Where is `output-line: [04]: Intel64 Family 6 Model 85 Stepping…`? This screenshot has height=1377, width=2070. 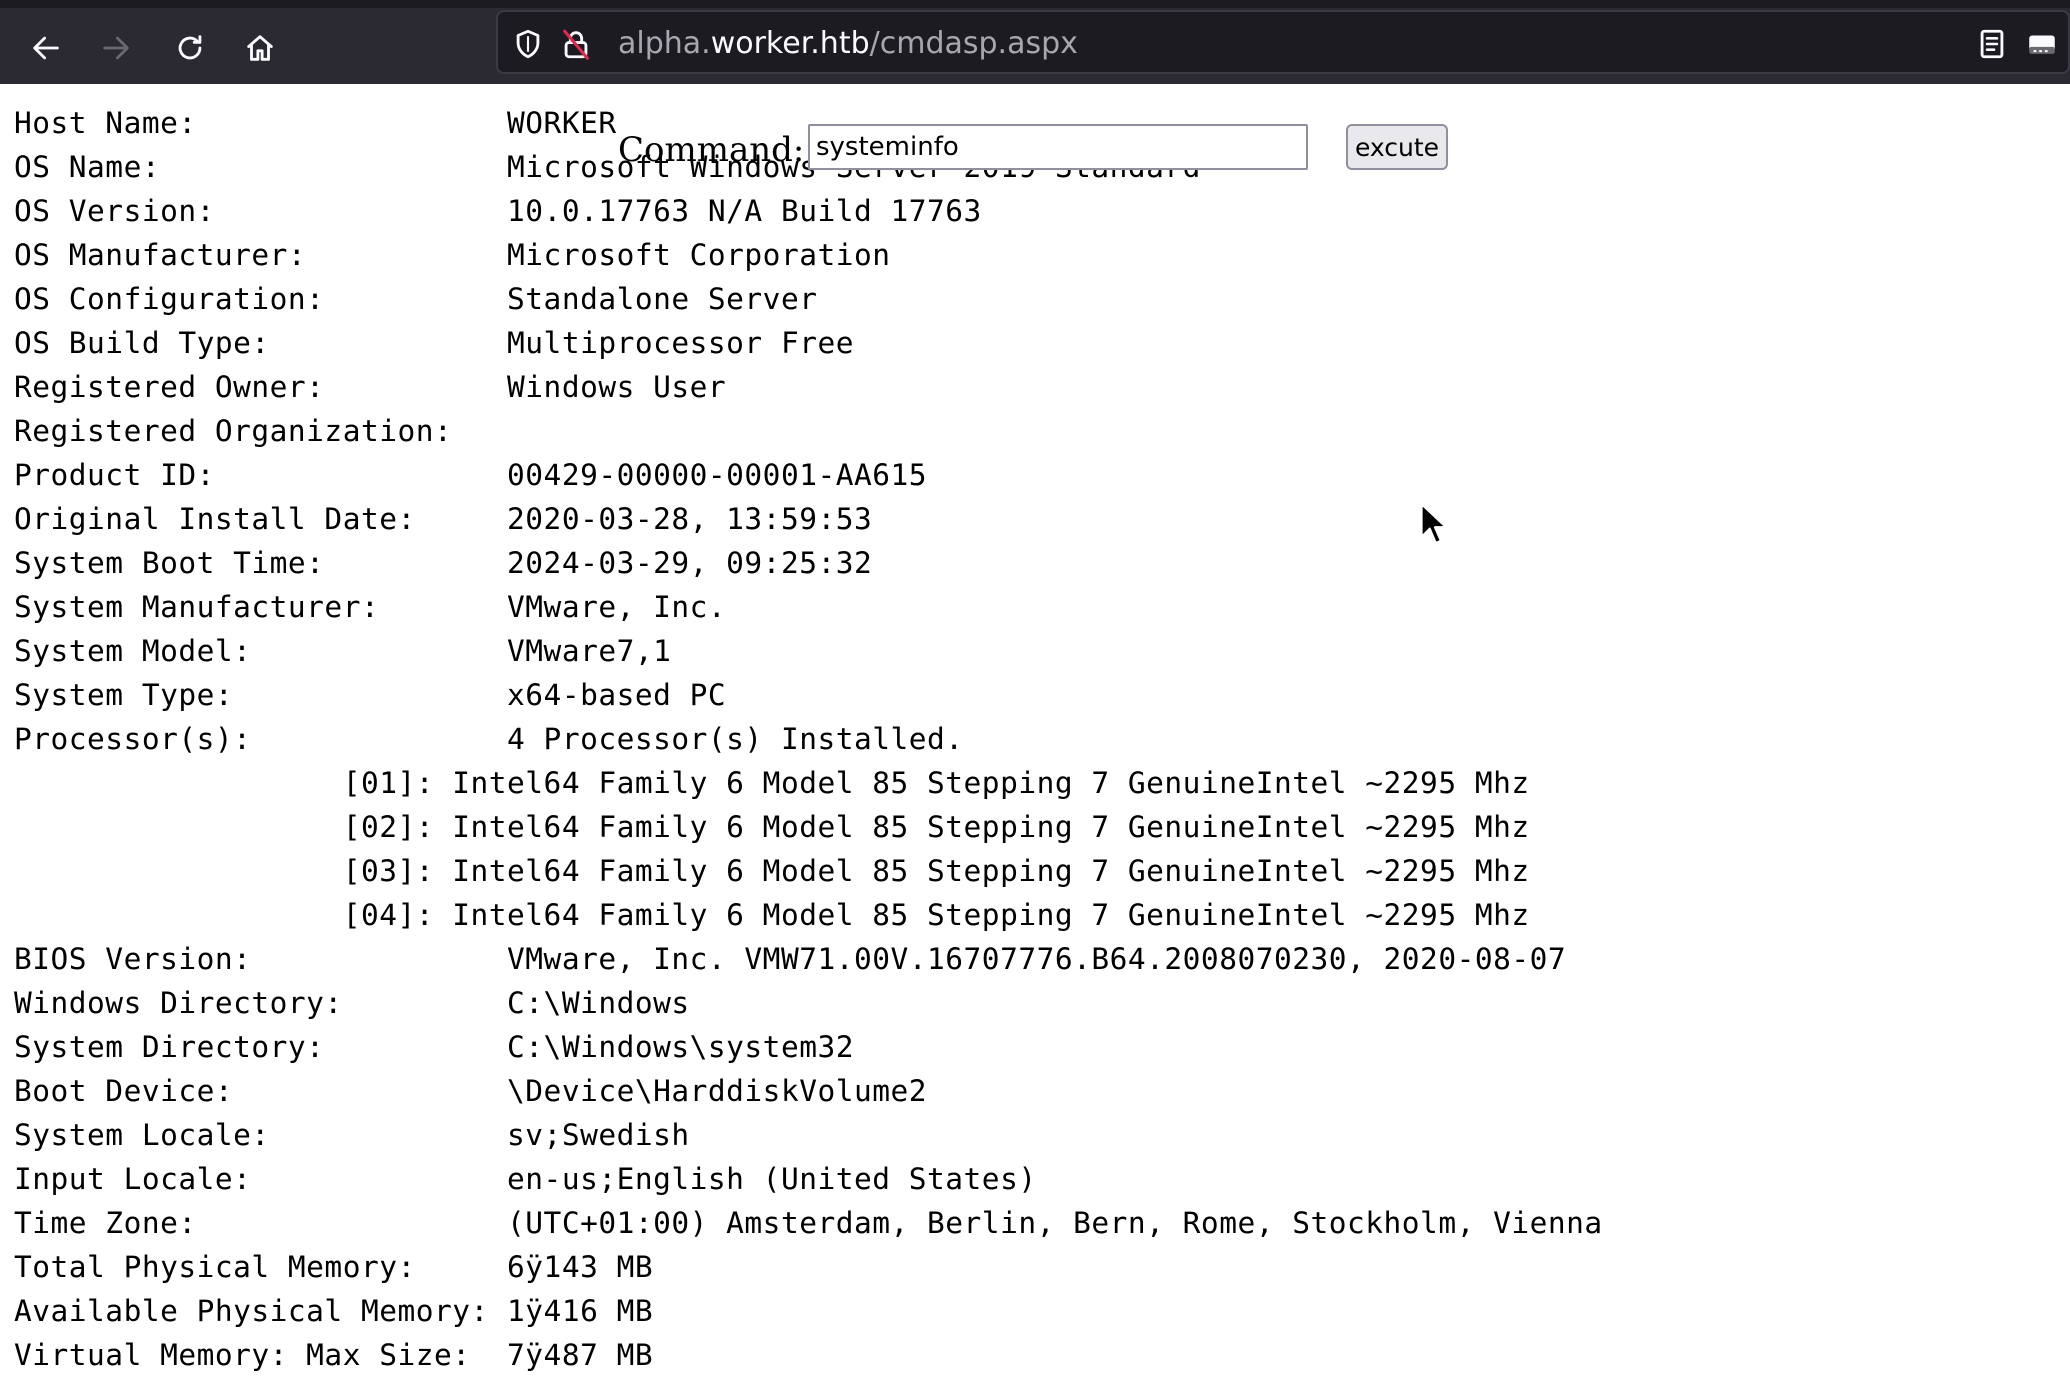
output-line: [04]: Intel64 Family 6 Model 85 Stepping… is located at coordinates (772, 915).